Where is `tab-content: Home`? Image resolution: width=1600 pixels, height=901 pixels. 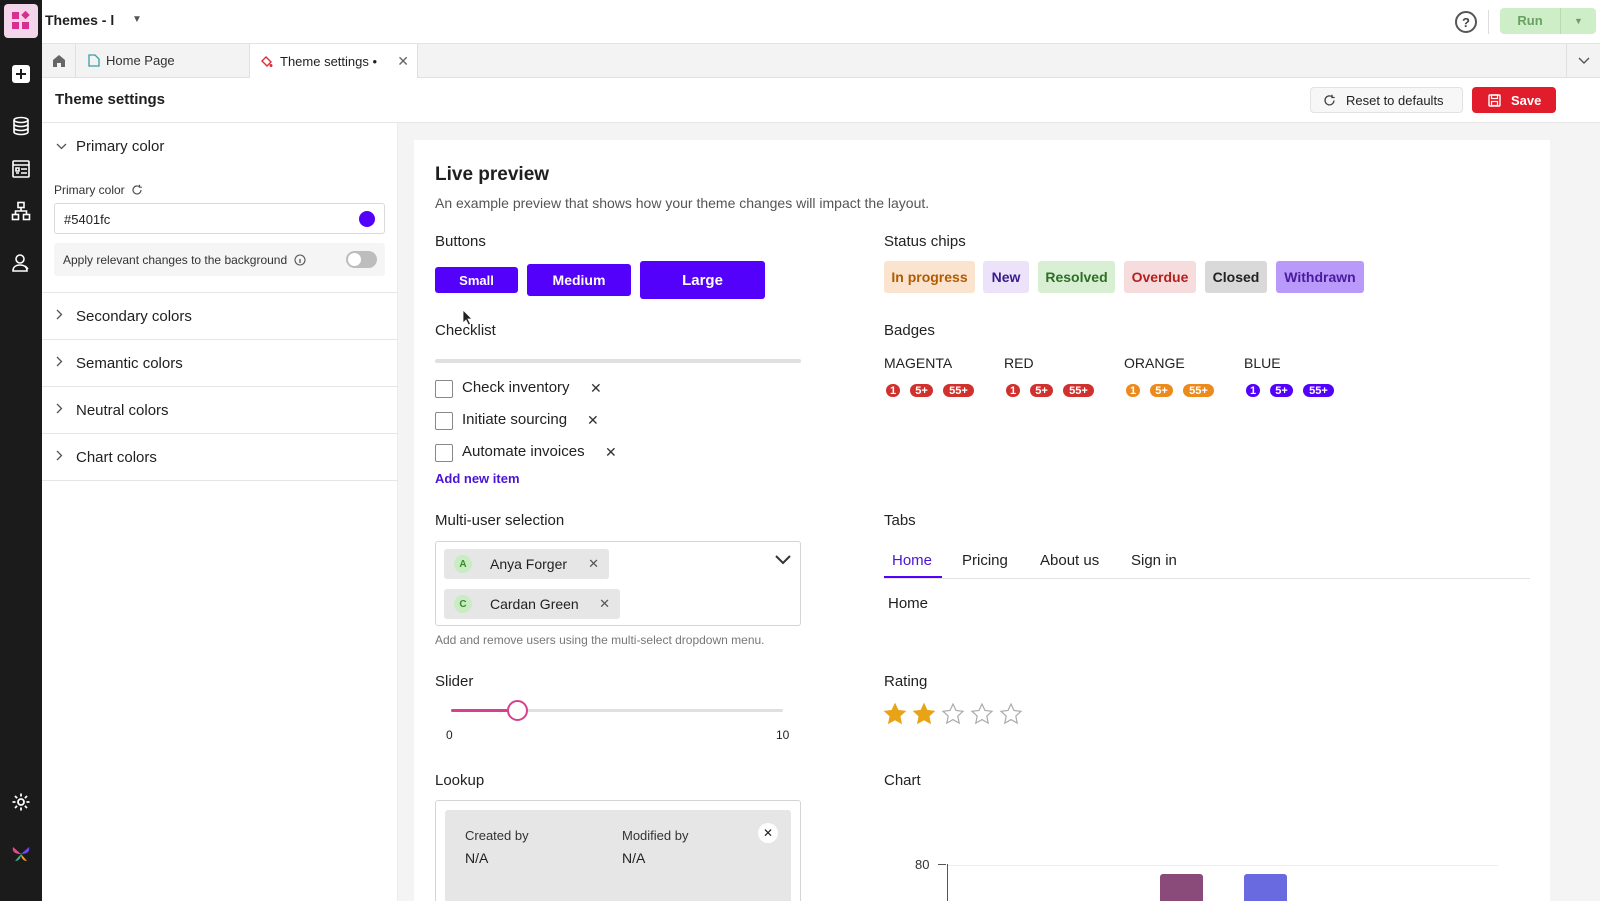 tab-content: Home is located at coordinates (908, 603).